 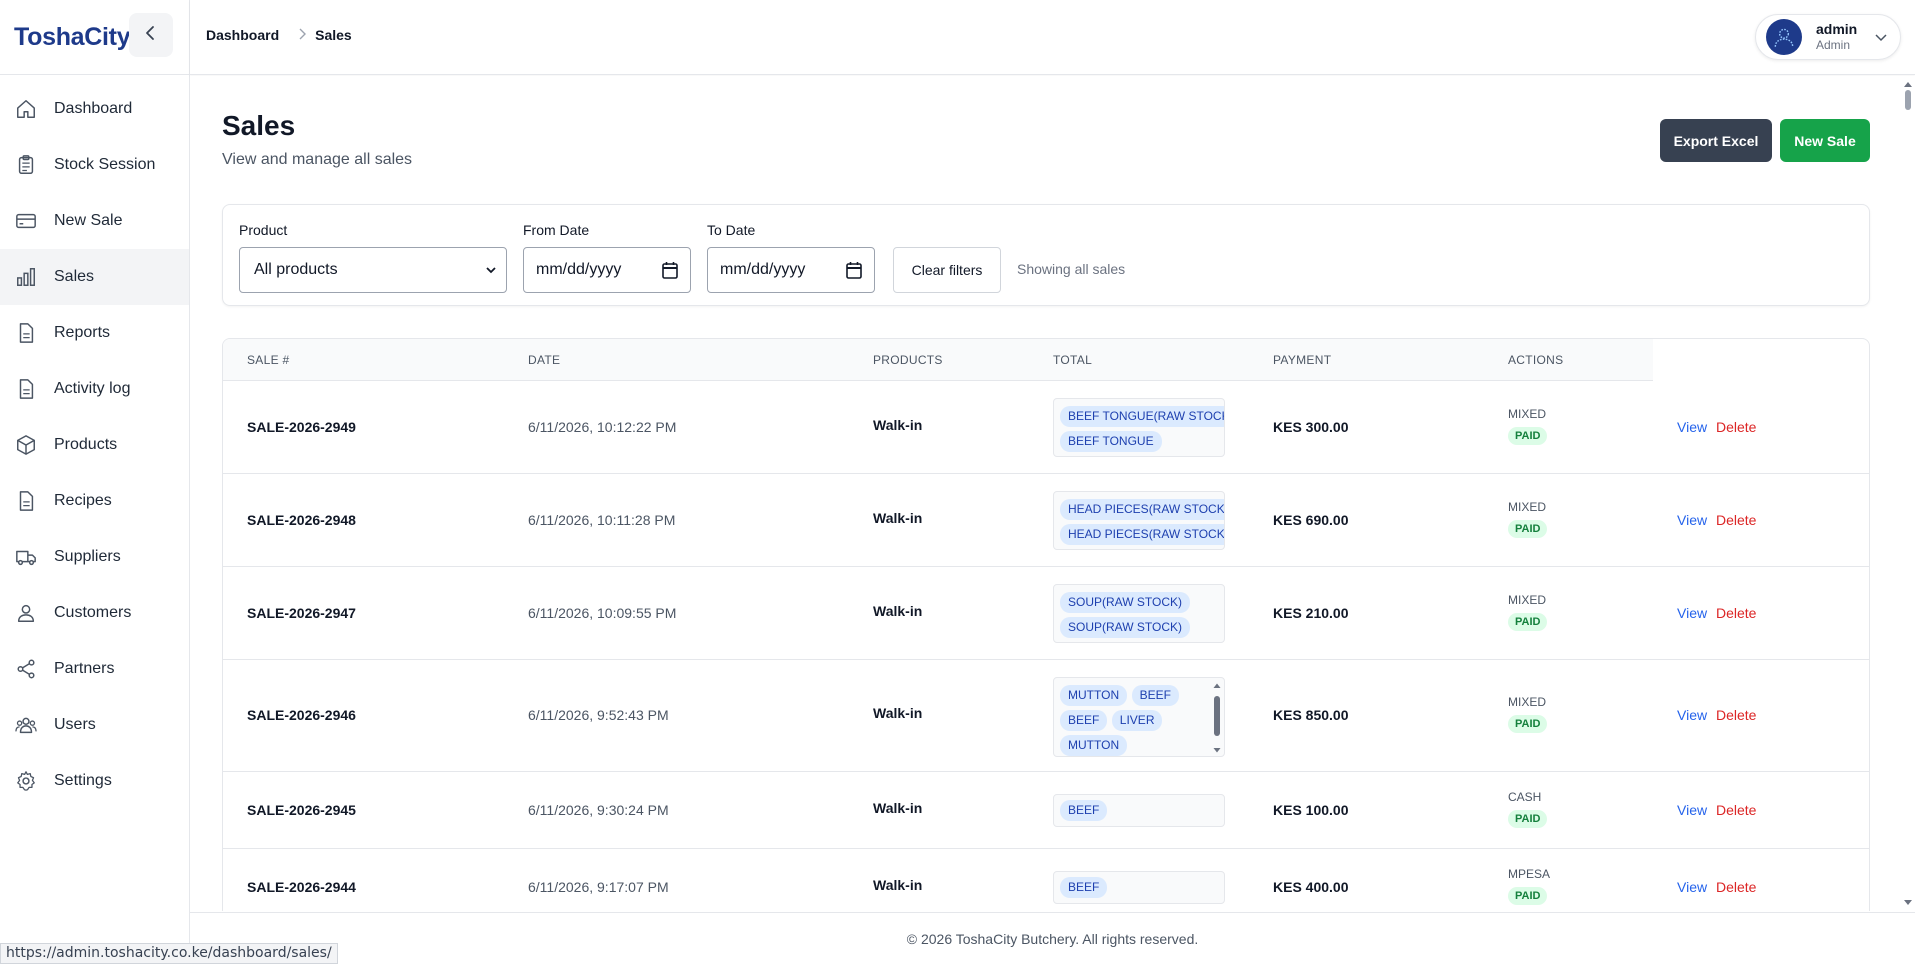 I want to click on sidebar-item-settings: Settings, so click(x=94, y=781).